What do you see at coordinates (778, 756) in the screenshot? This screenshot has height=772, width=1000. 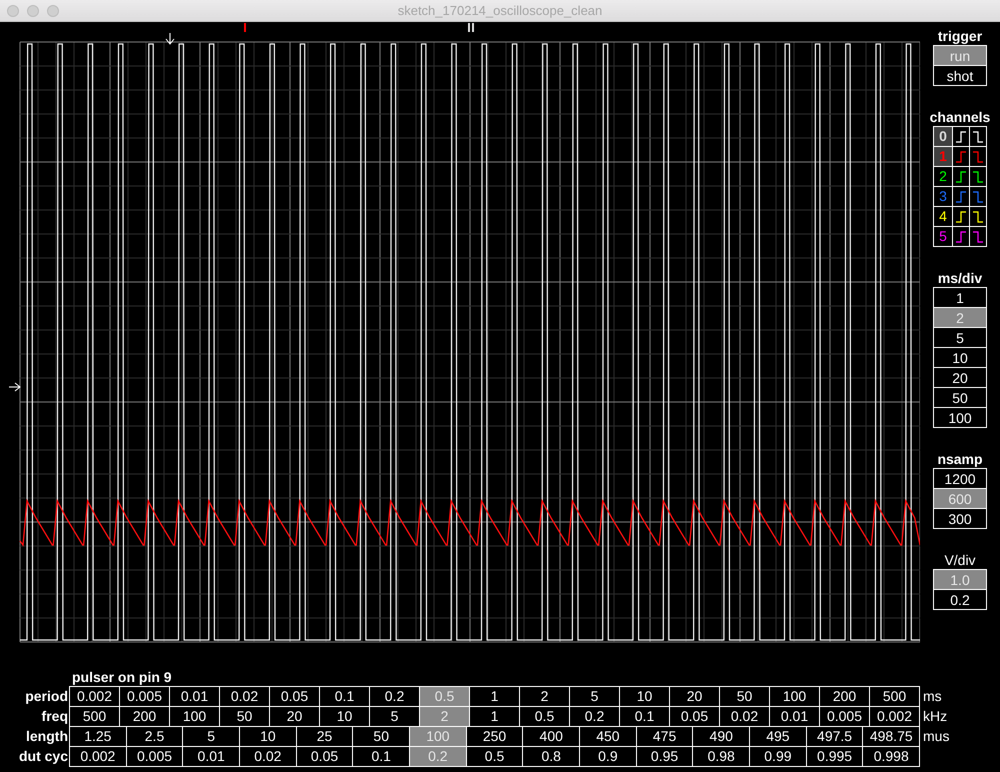 I see `value-button: 0.99` at bounding box center [778, 756].